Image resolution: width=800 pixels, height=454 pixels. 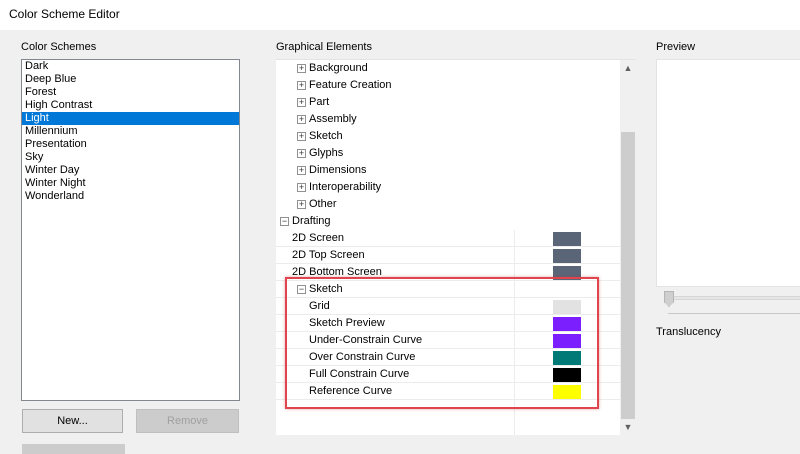 What do you see at coordinates (448, 204) in the screenshot?
I see `tree-row: + Other` at bounding box center [448, 204].